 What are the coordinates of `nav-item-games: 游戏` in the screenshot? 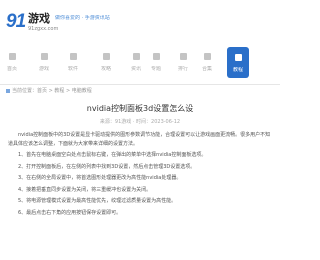 It's located at (44, 62).